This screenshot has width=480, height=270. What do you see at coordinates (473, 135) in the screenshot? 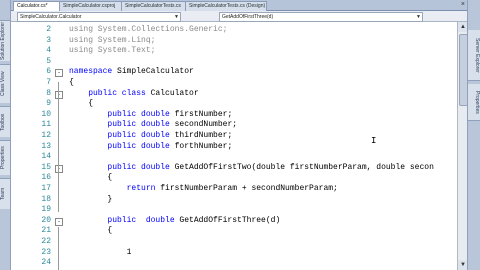
I see `right-tool-strip: Server Explorer Properties` at bounding box center [473, 135].